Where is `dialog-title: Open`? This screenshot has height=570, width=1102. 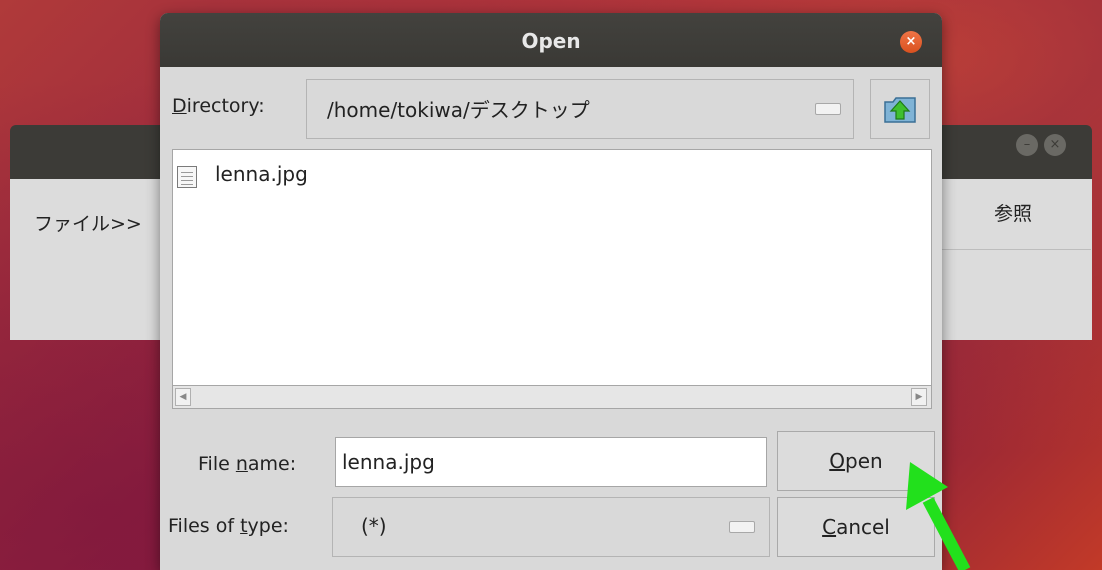 dialog-title: Open is located at coordinates (551, 41).